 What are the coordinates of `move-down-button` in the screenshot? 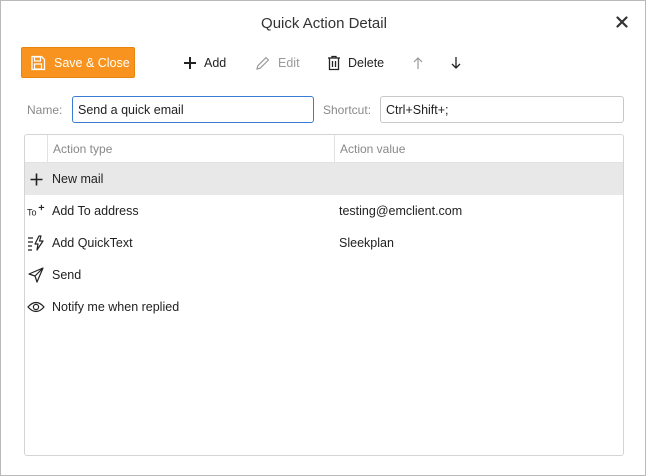 It's located at (456, 62).